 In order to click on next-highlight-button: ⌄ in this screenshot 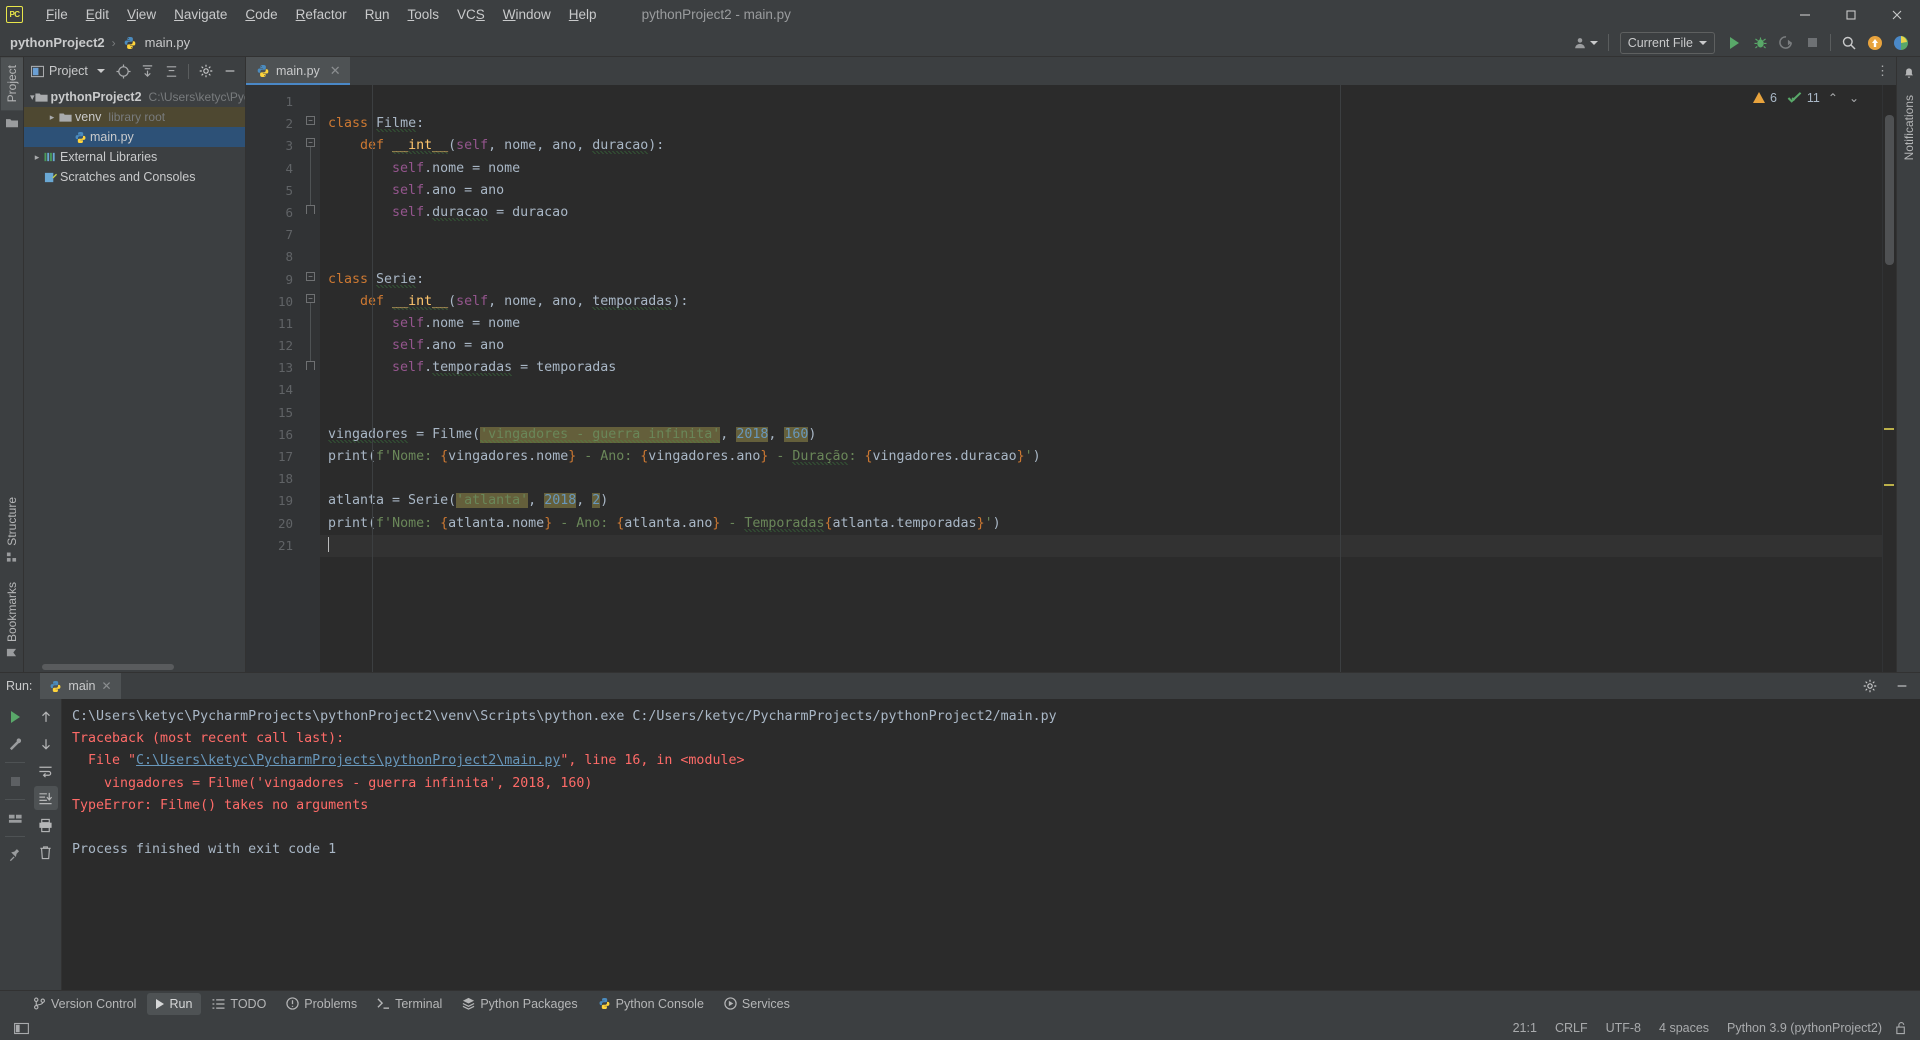, I will do `click(1854, 98)`.